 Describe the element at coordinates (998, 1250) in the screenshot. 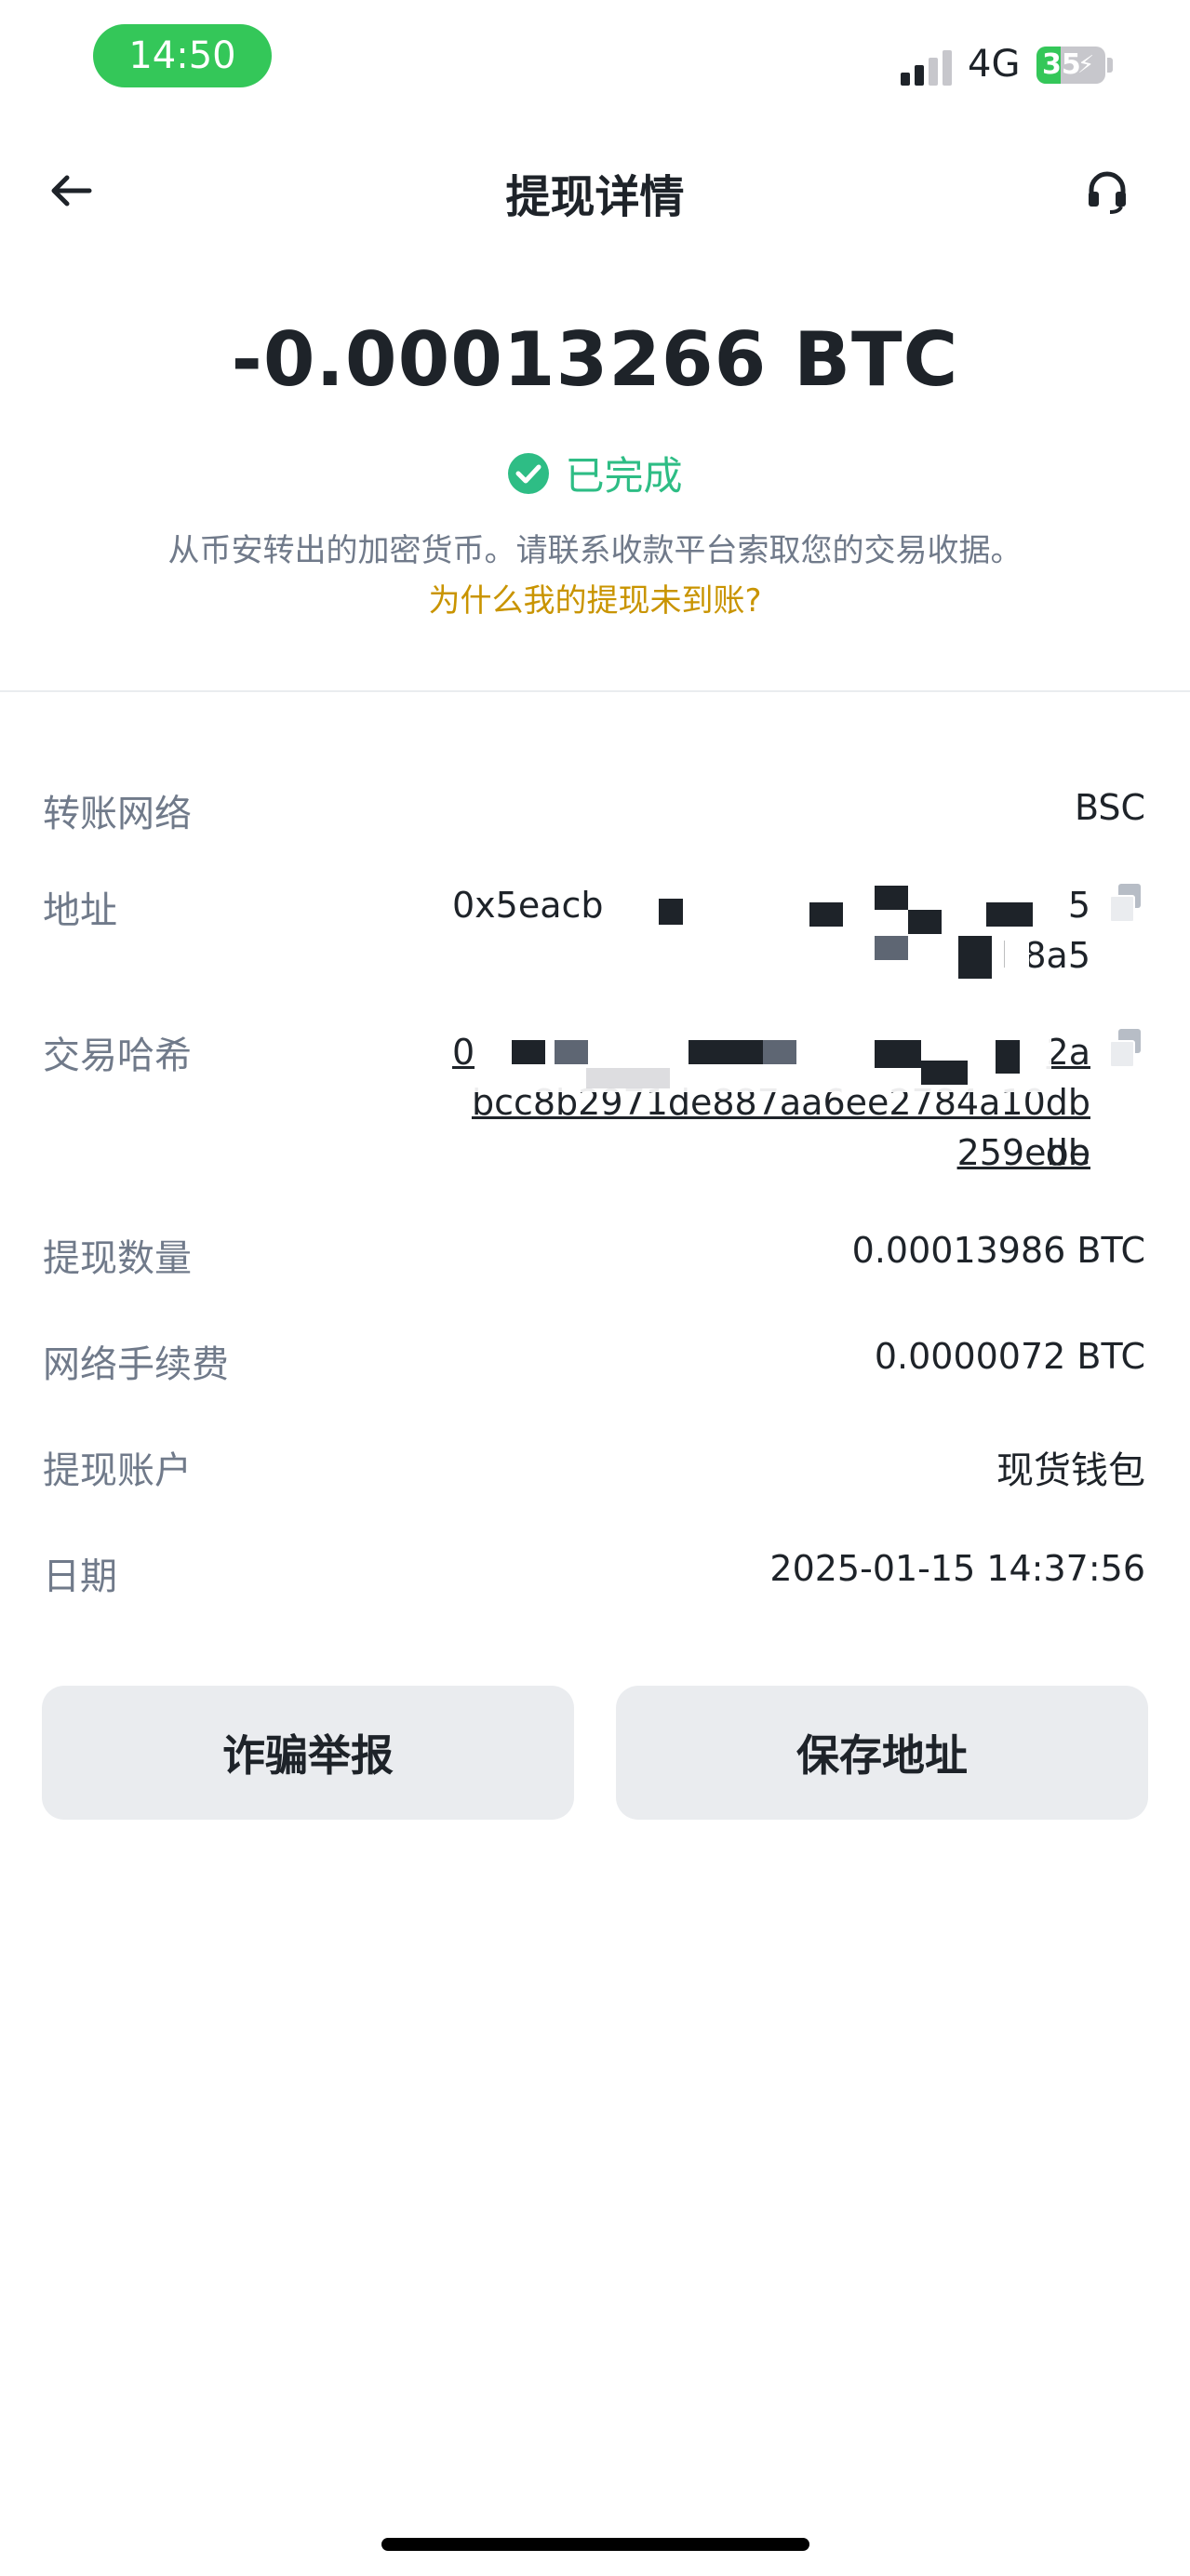

I see `amount-value: 0.00013986 BTC` at that location.